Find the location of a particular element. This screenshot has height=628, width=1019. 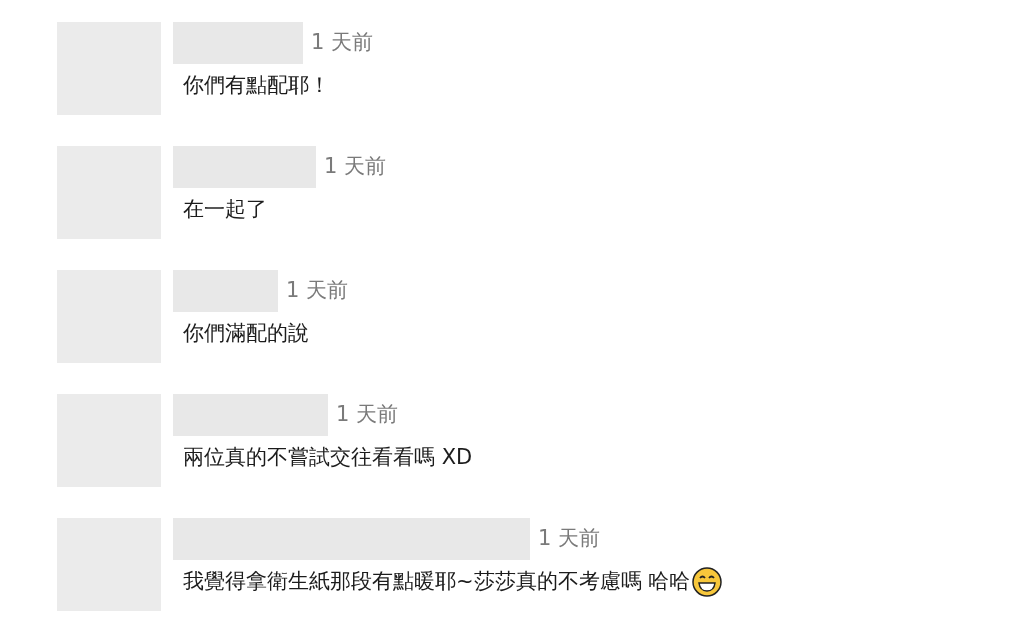

comment-text: 你們滿配的說 is located at coordinates (246, 333).